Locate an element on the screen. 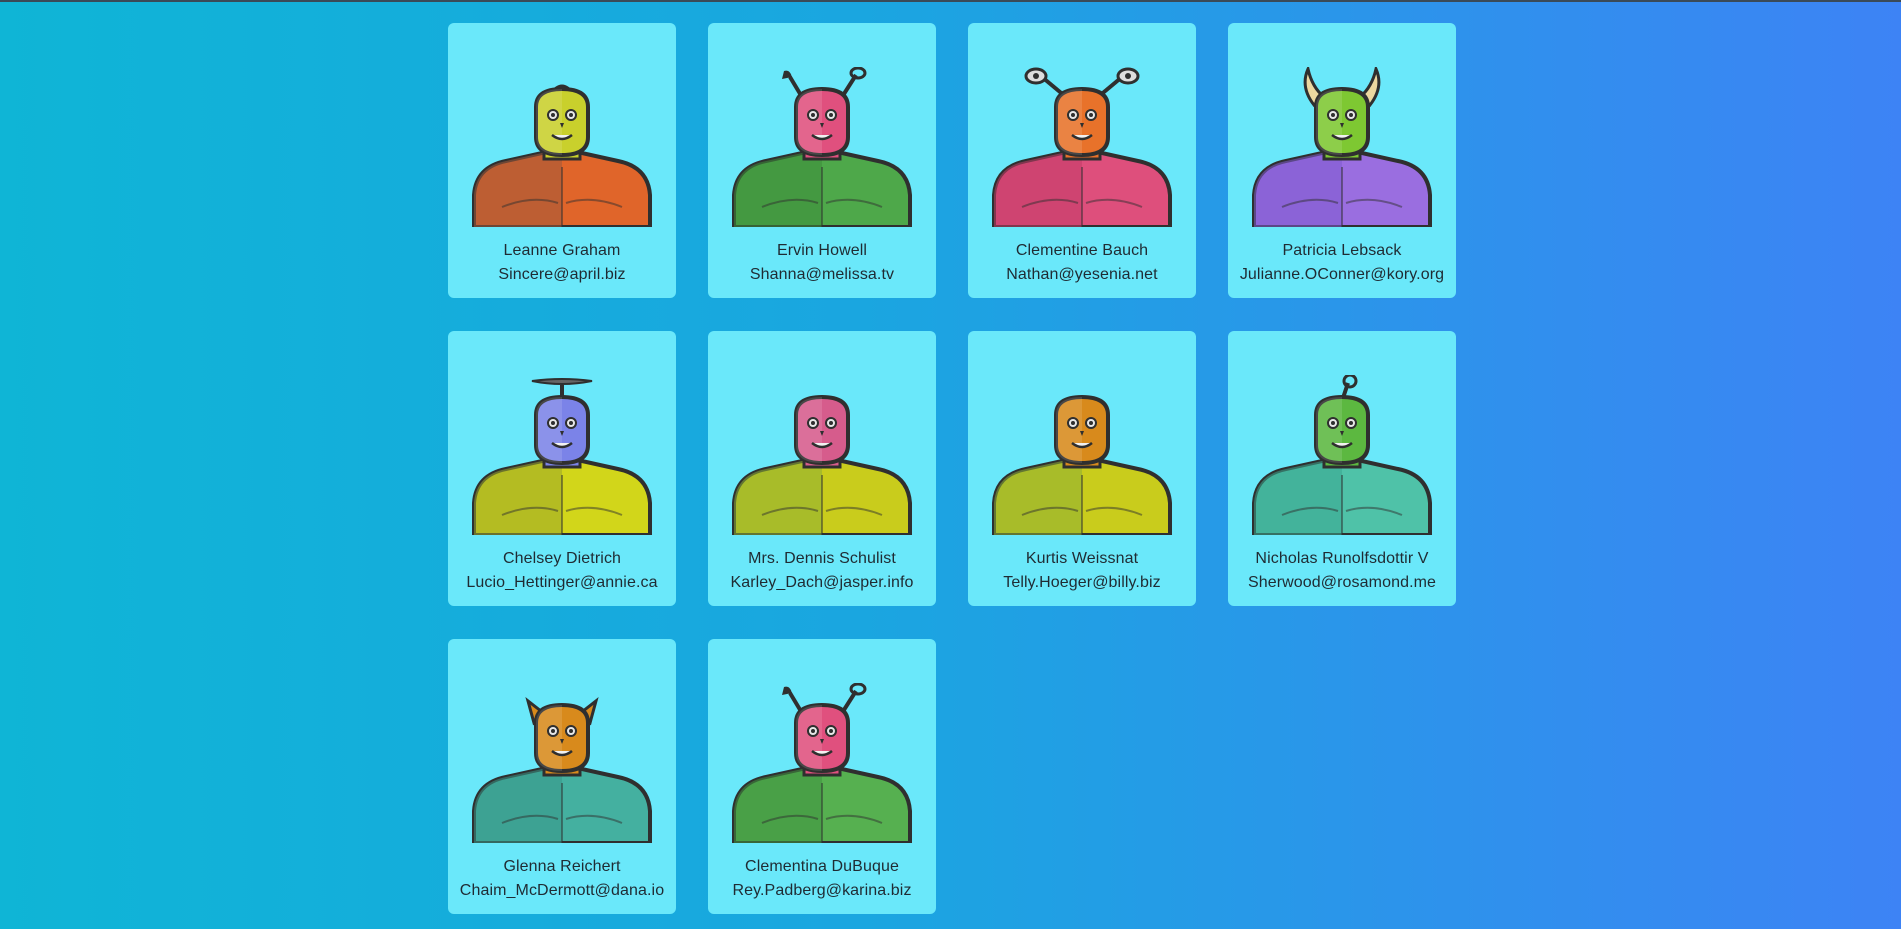 This screenshot has height=929, width=1901. robot-email: Sherwood@rosamond.me is located at coordinates (1342, 582).